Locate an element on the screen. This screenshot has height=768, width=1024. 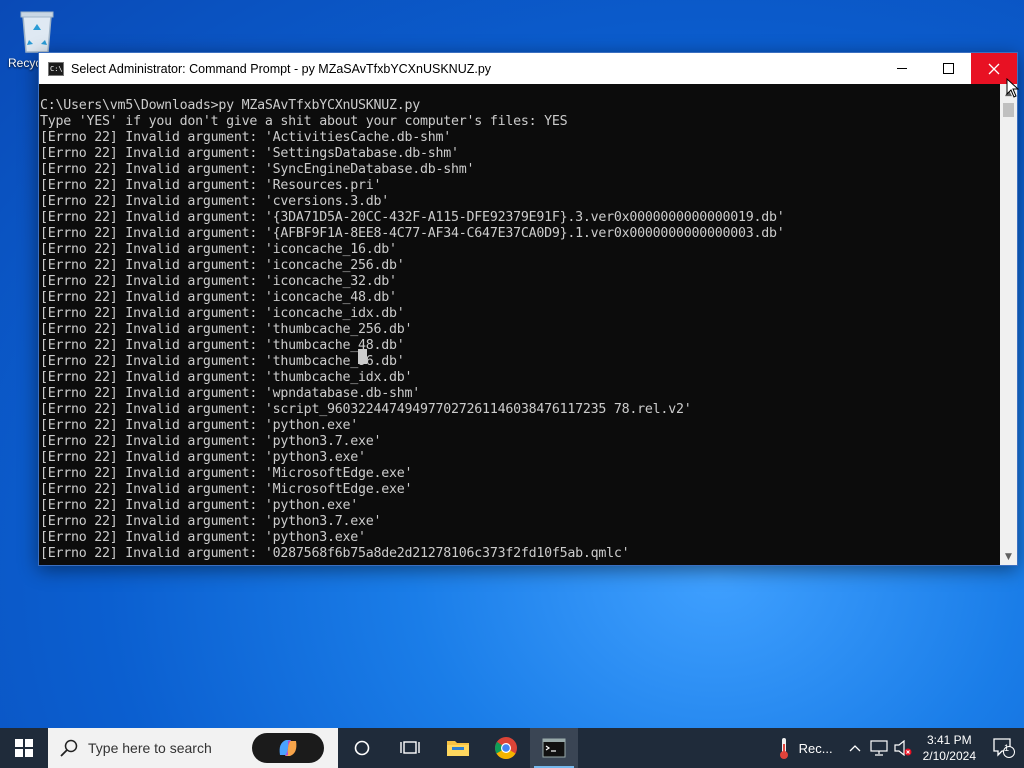
maximize-icon is located at coordinates (948, 68).